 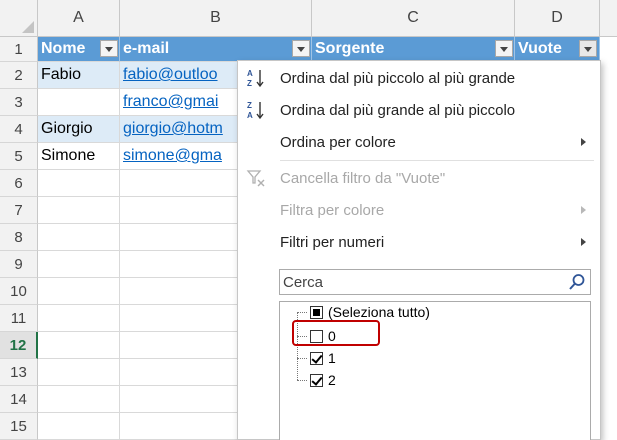 I want to click on menu-label: Ordina dal più piccolo al più grande, so click(x=398, y=78).